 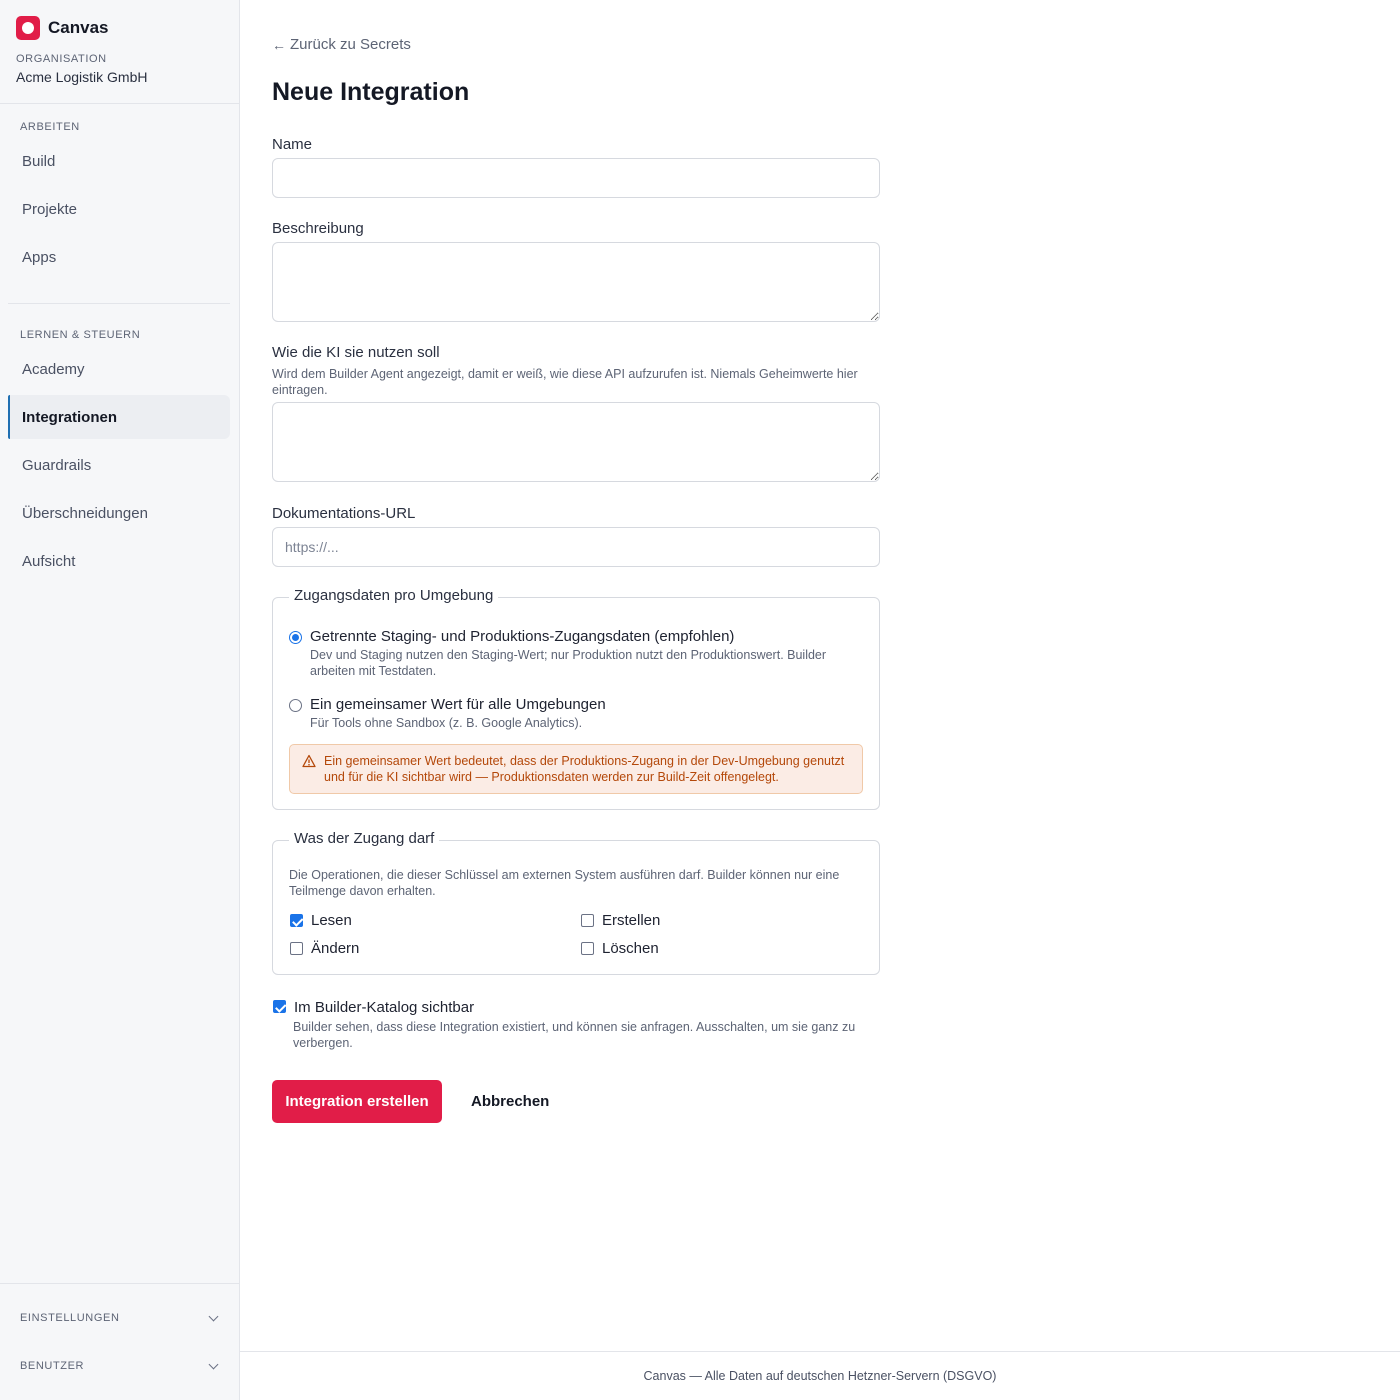 I want to click on sidebar-item-integrationen: Integrationen, so click(x=119, y=417).